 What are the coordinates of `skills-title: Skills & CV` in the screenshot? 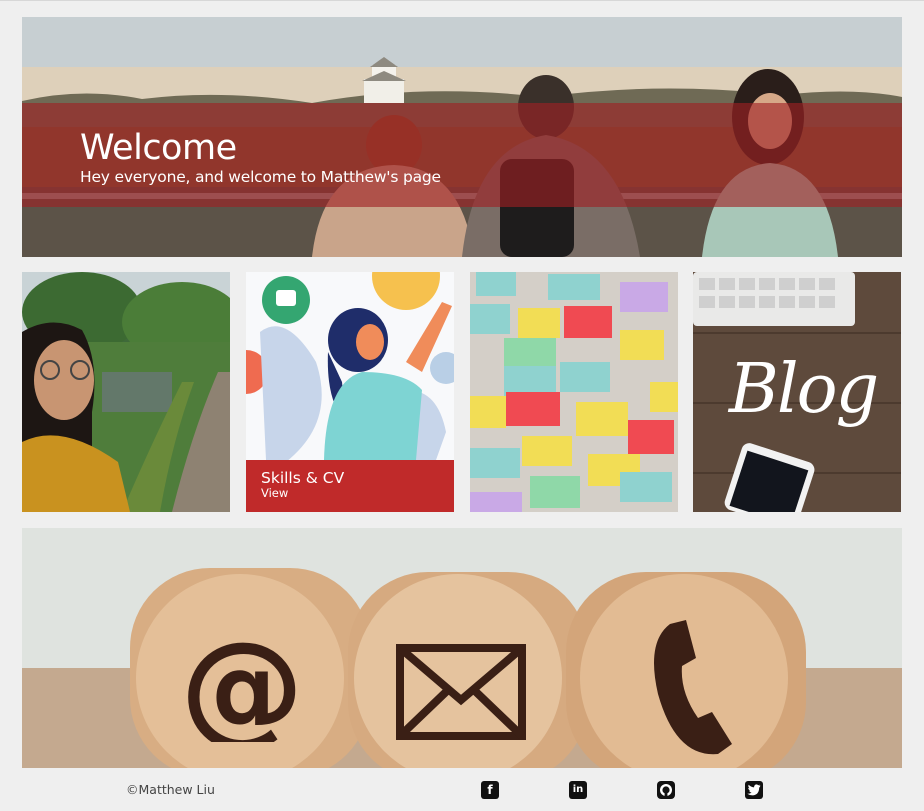 It's located at (303, 478).